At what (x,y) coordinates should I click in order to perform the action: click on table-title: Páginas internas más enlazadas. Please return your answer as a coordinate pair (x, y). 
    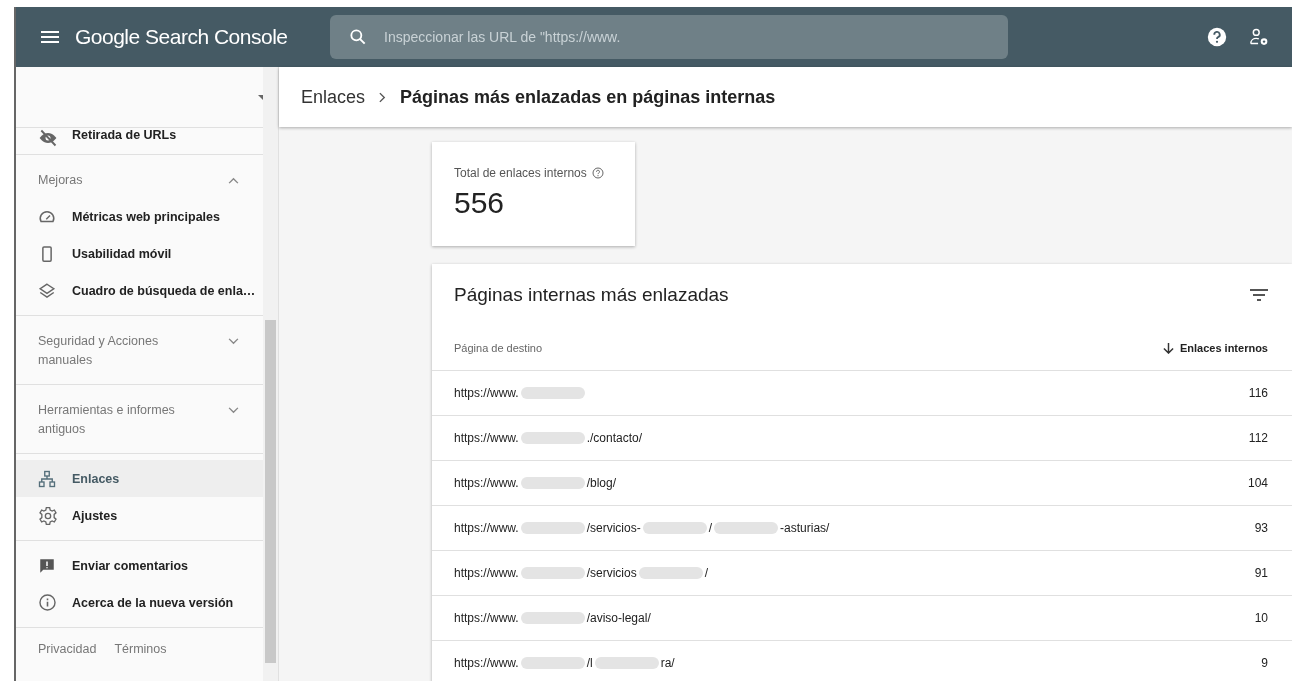
    Looking at the image, I should click on (591, 295).